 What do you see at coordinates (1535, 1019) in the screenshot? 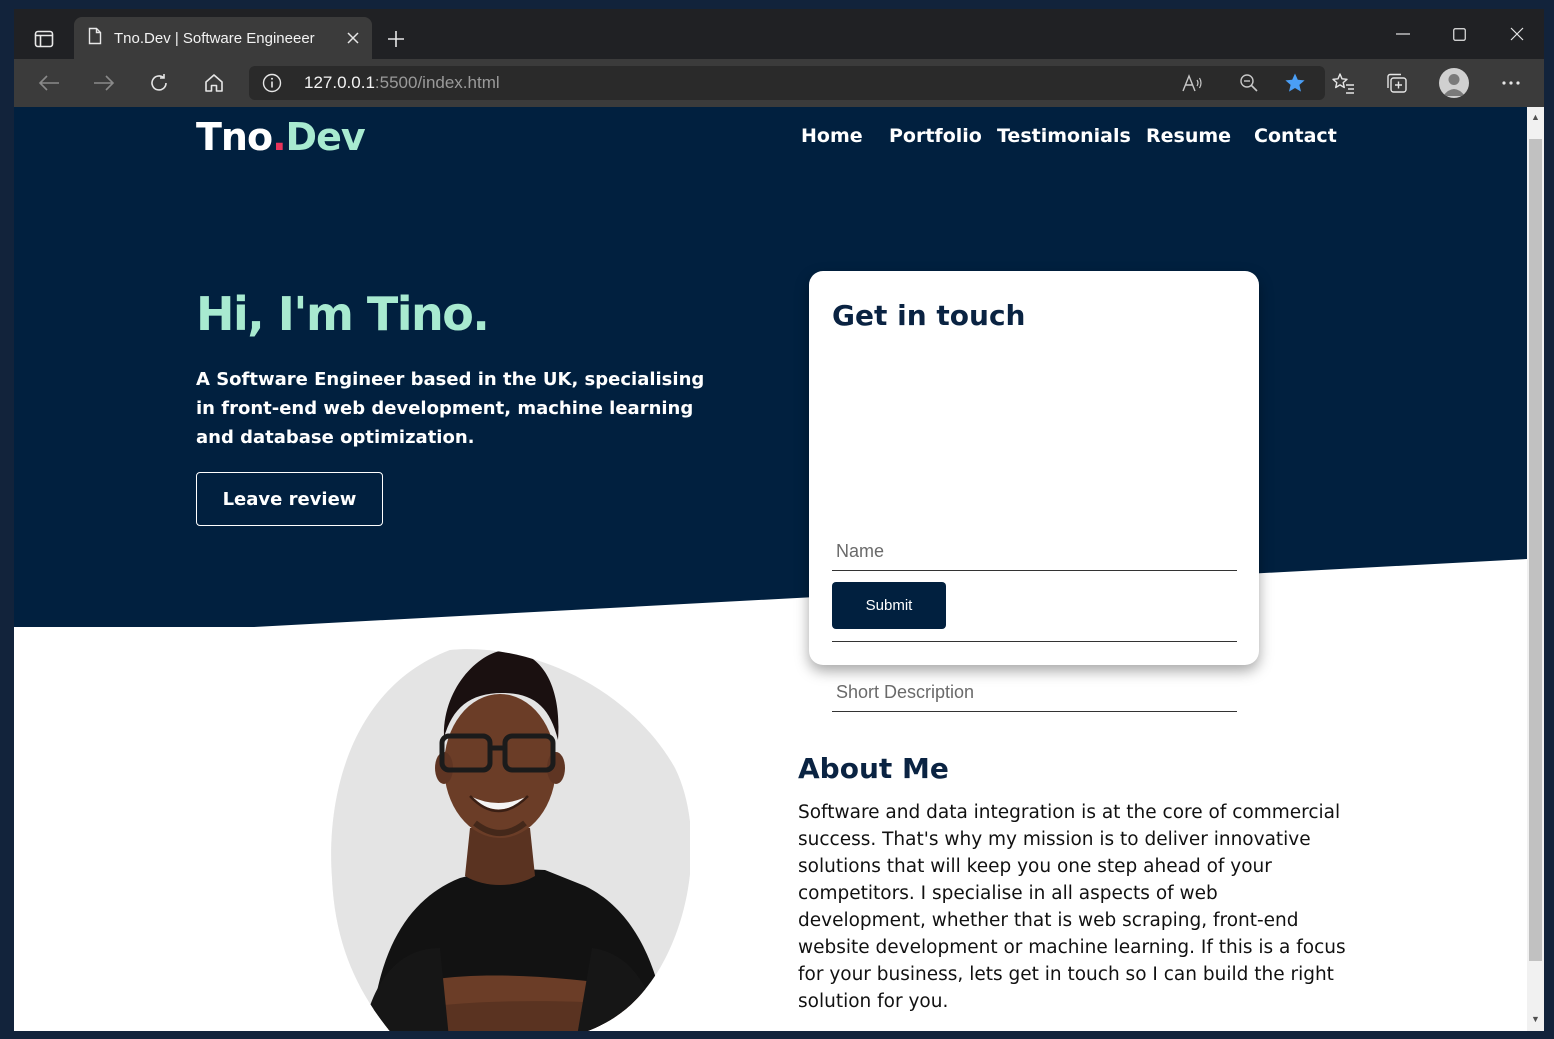
I see `scroll-down-icon: ▼` at bounding box center [1535, 1019].